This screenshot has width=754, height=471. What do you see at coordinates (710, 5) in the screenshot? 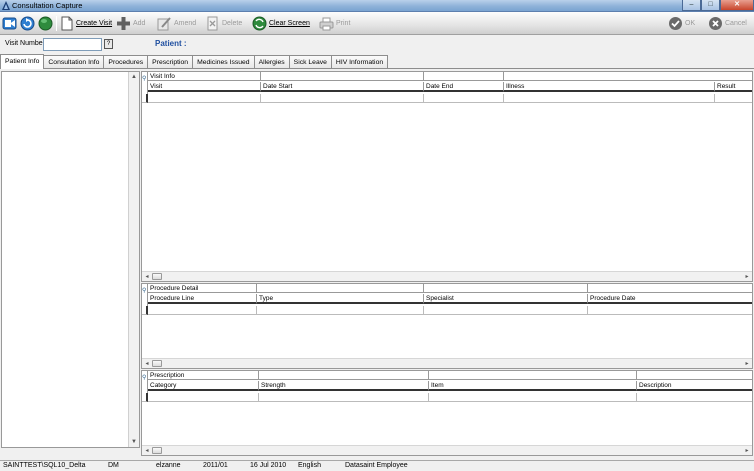
I see `maximize-button: □` at bounding box center [710, 5].